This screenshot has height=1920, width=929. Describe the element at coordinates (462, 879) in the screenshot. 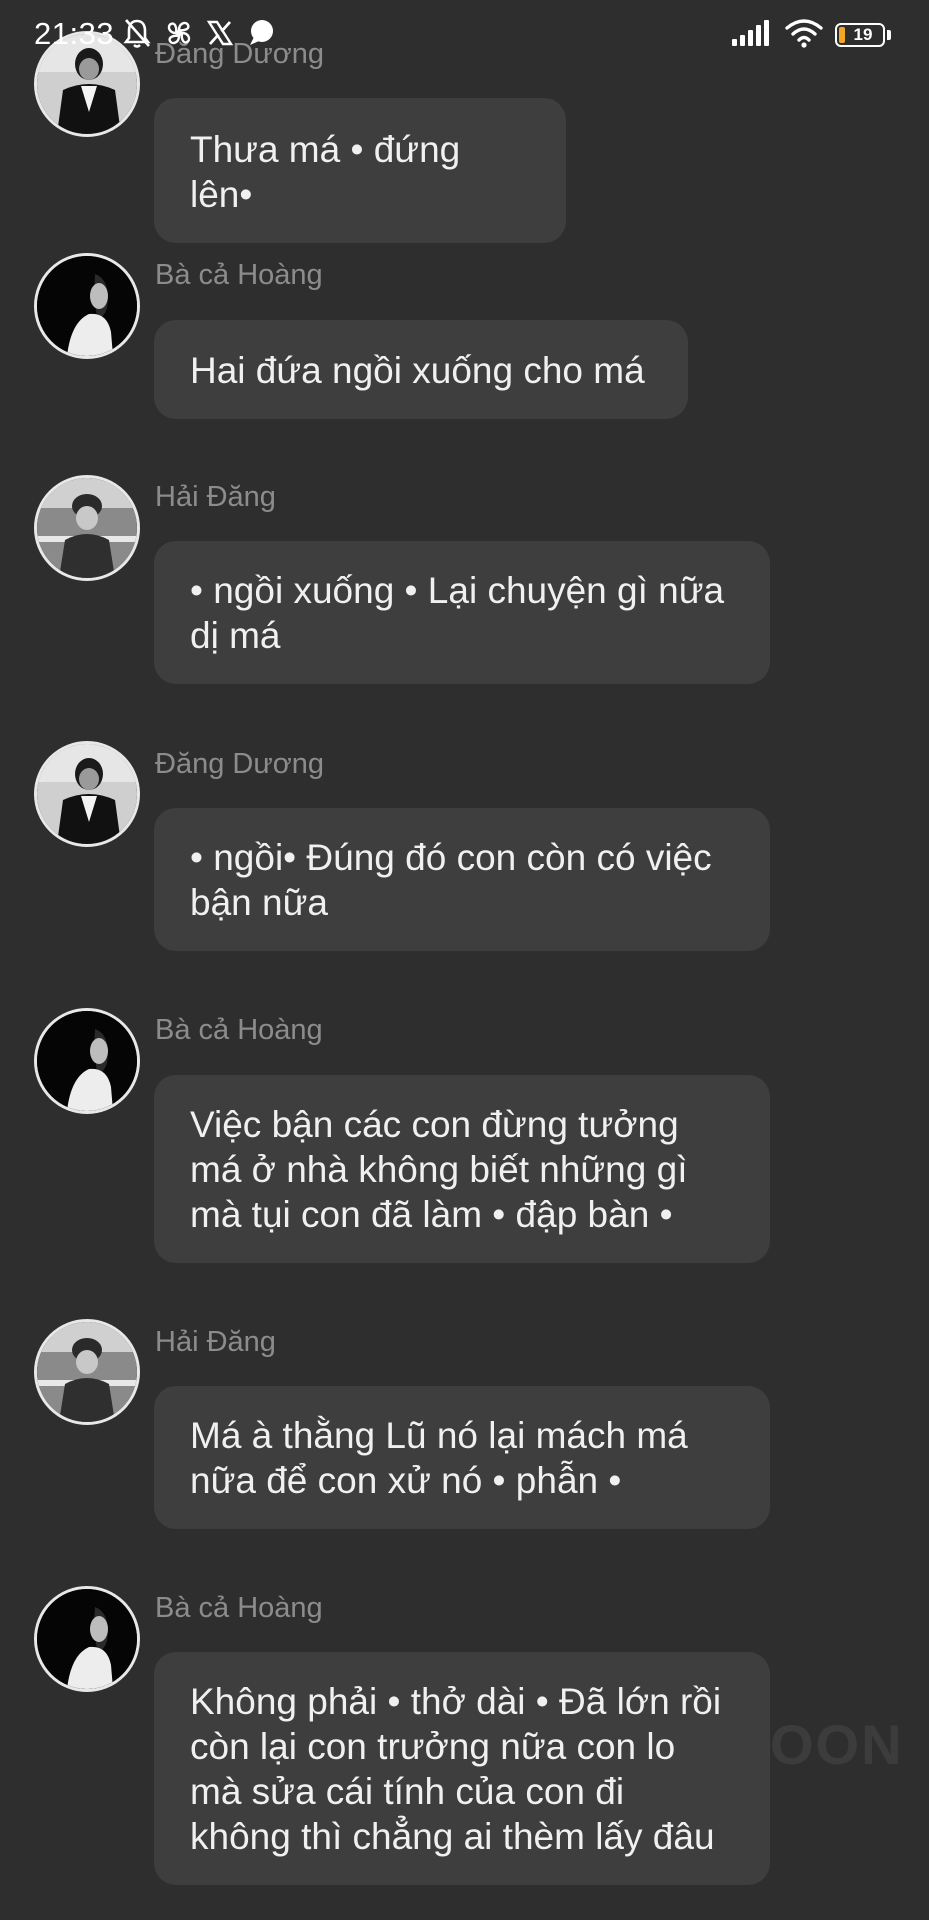

I see `message-bubble: • ngồi• Đúng đó con còn có việc bận nữa` at that location.